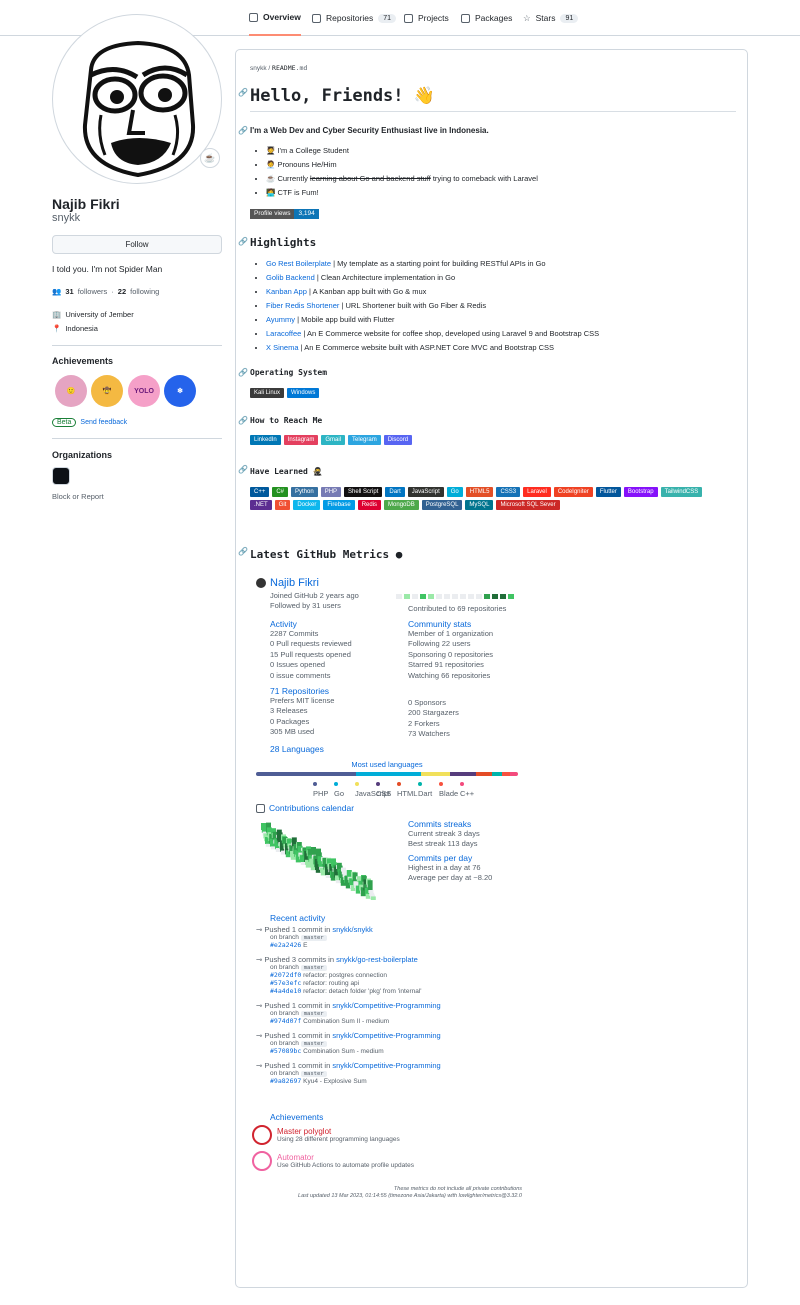 The image size is (800, 1305). I want to click on tab-repositories: Repositories 71, so click(354, 18).